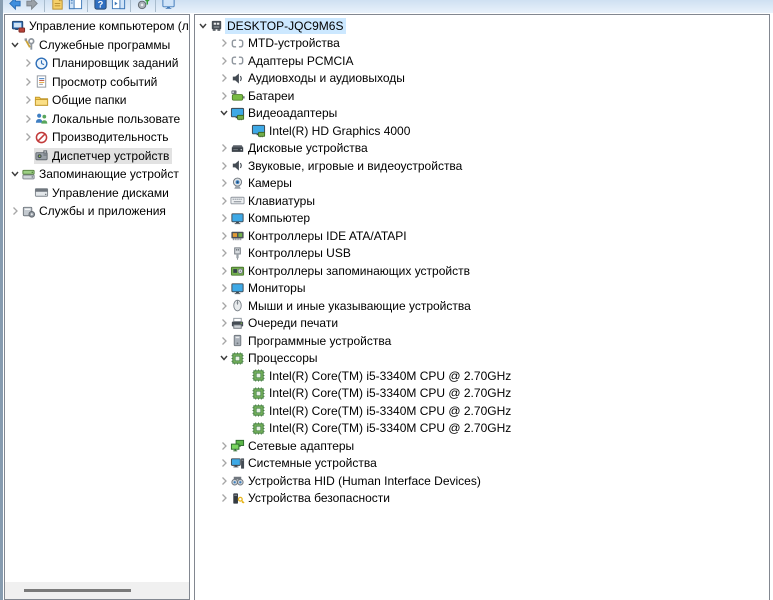 The height and width of the screenshot is (600, 773). Describe the element at coordinates (301, 60) in the screenshot. I see `tree-item-label: Адаптеры PCMCIA` at that location.